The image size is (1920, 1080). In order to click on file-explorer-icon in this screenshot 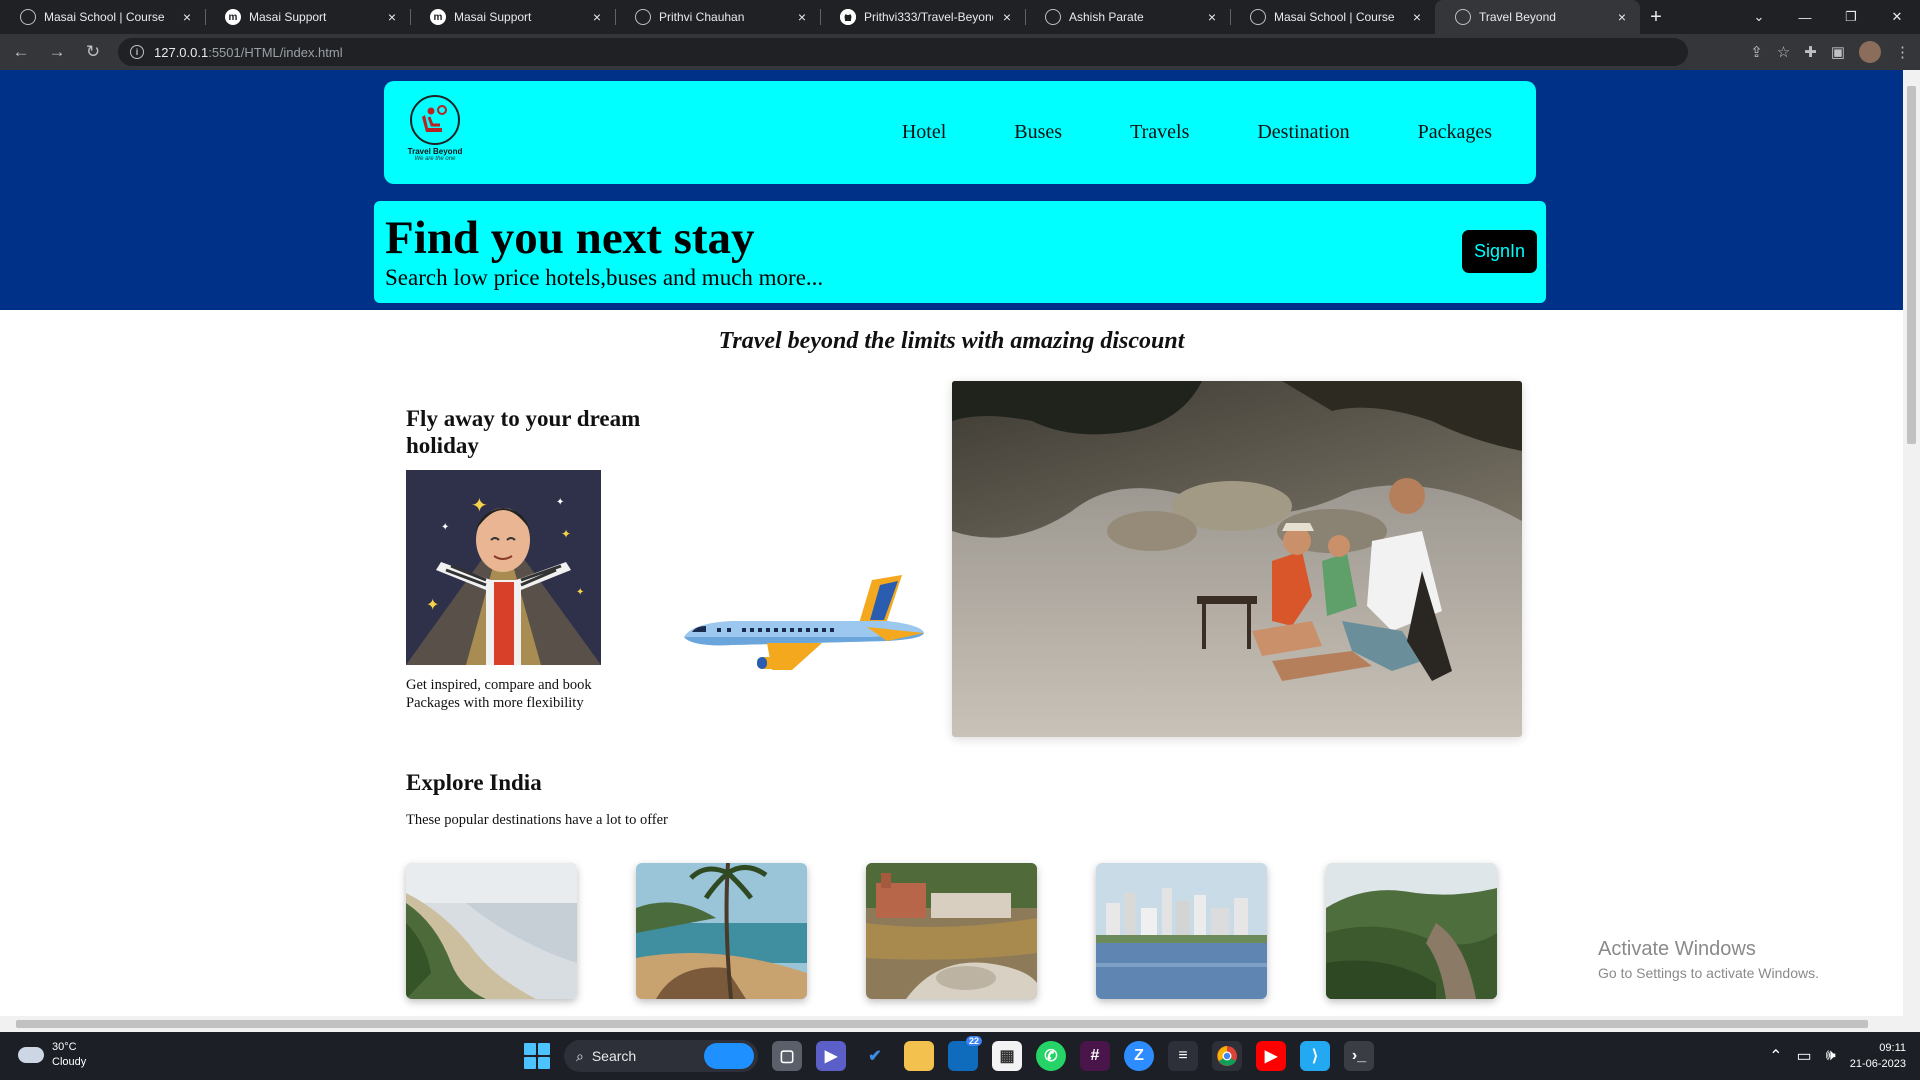, I will do `click(919, 1056)`.